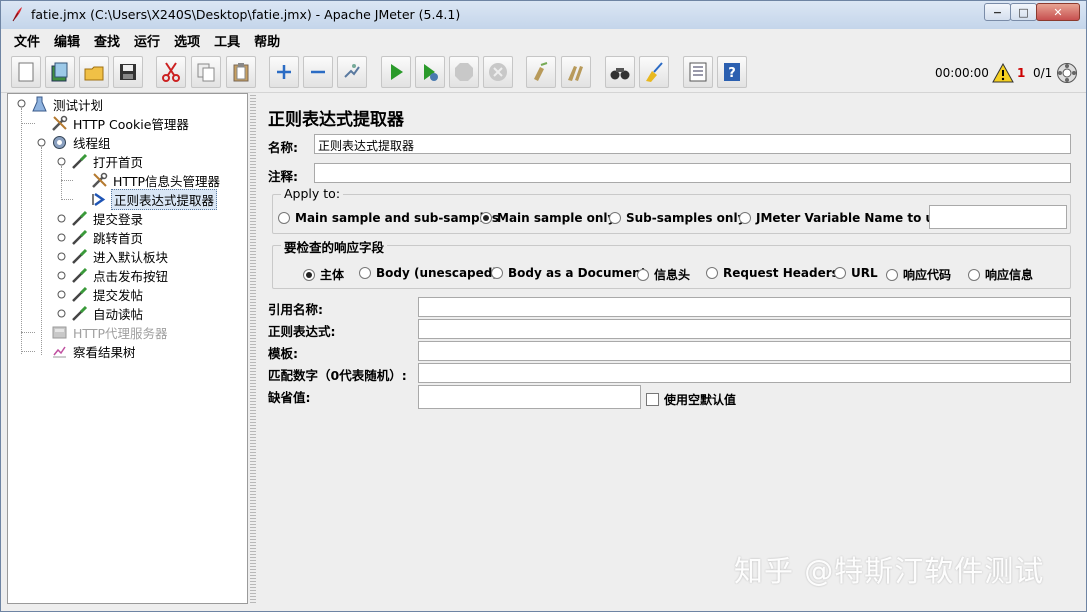 This screenshot has width=1087, height=612. I want to click on copy-button, so click(206, 72).